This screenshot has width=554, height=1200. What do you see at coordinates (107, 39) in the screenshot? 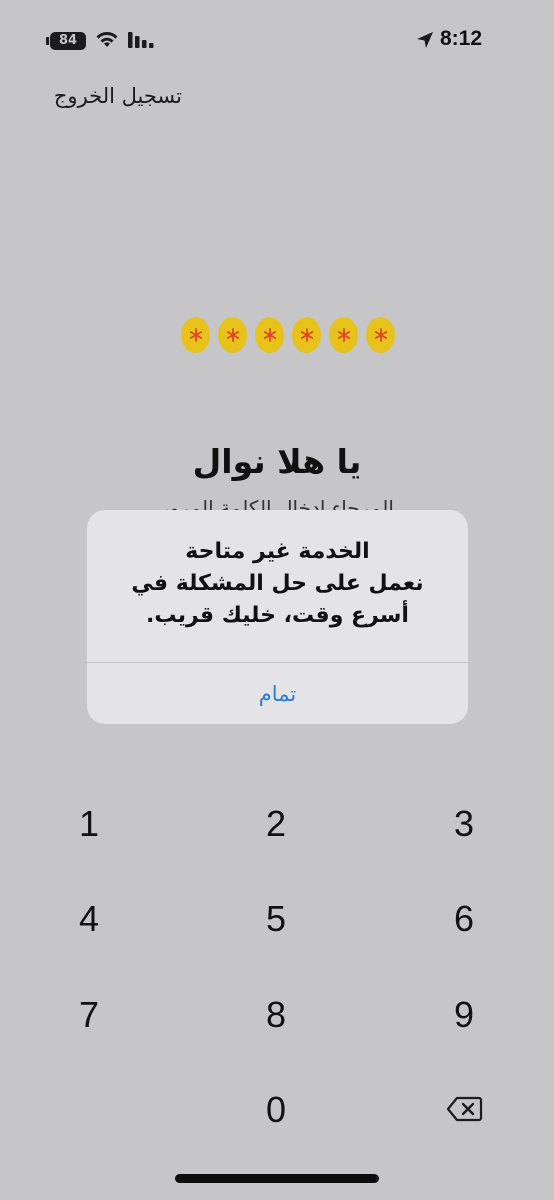
I see `wifi-icon` at bounding box center [107, 39].